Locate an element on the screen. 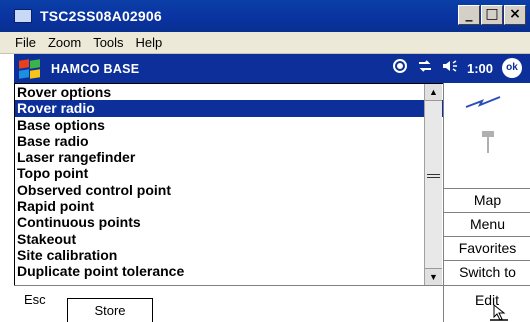 This screenshot has width=530, height=322. list-item: Base radio is located at coordinates (229, 141).